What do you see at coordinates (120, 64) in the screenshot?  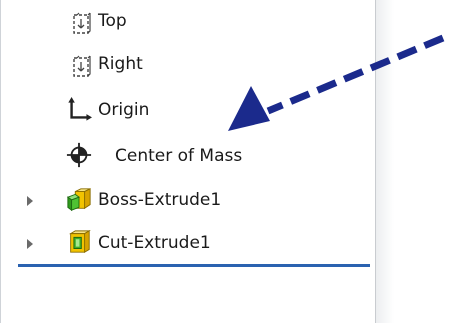 I see `tree-item-label: Right` at bounding box center [120, 64].